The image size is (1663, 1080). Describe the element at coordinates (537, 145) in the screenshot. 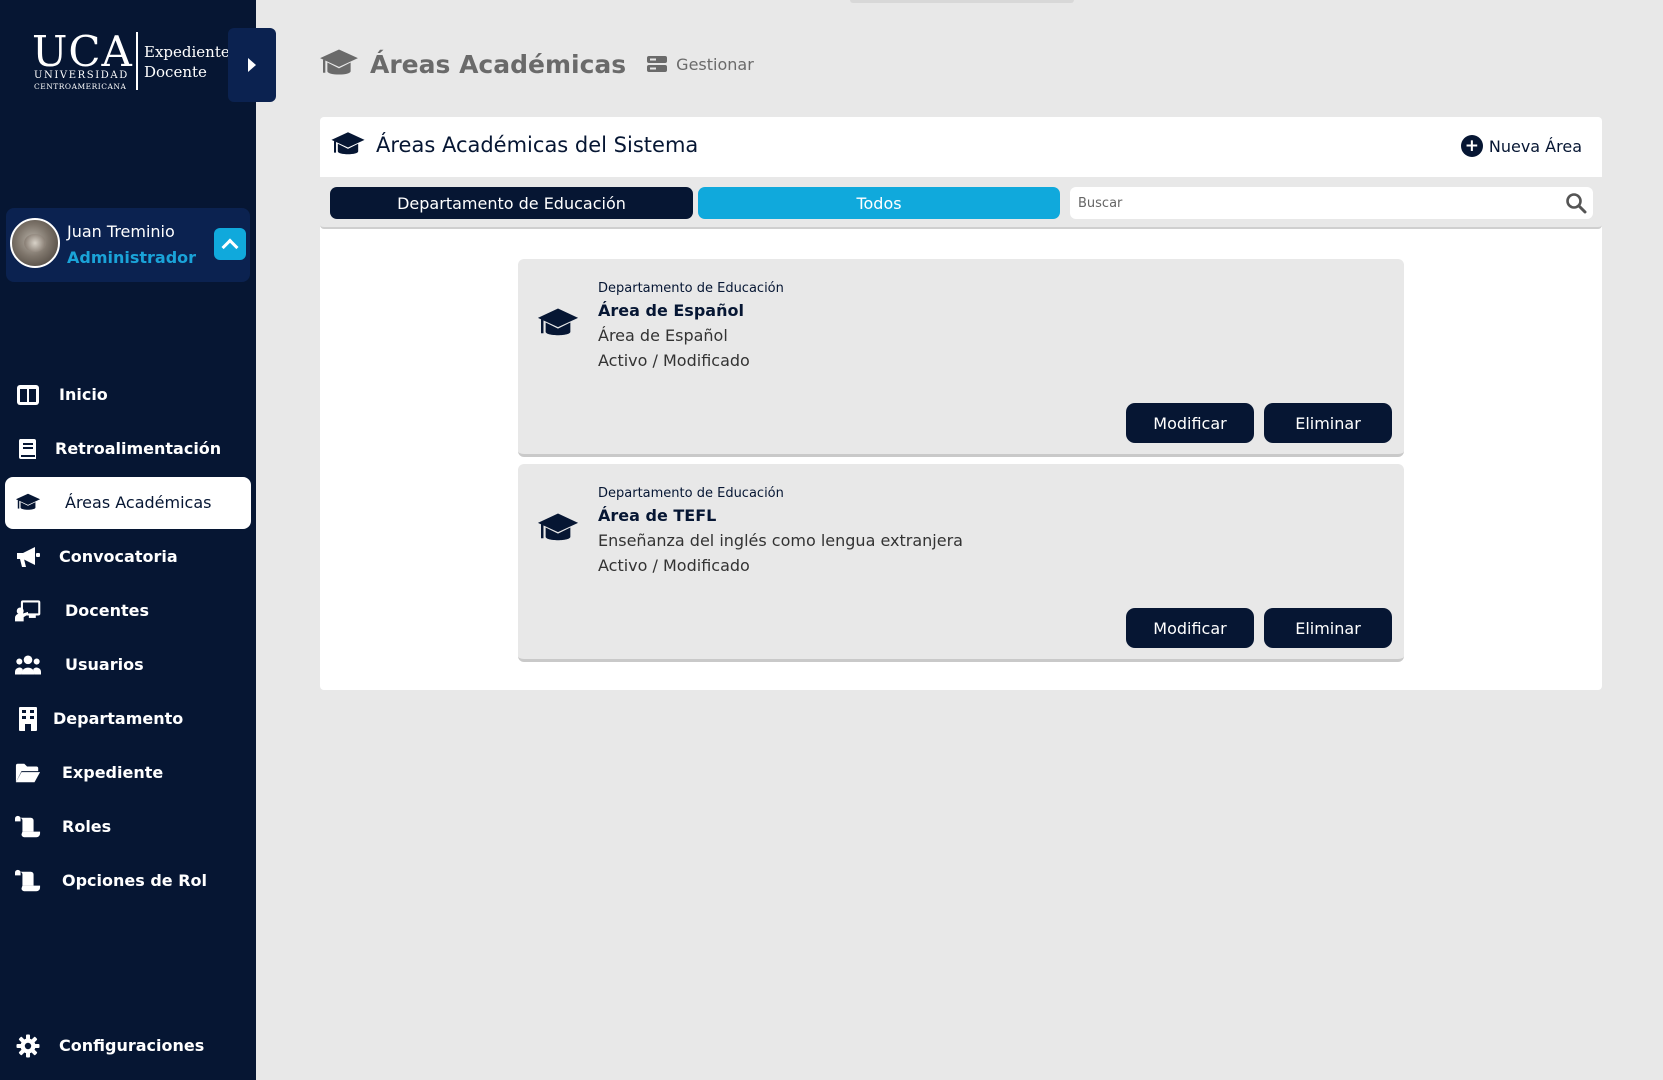

I see `panel-title: Áreas Académicas del Sistema` at that location.